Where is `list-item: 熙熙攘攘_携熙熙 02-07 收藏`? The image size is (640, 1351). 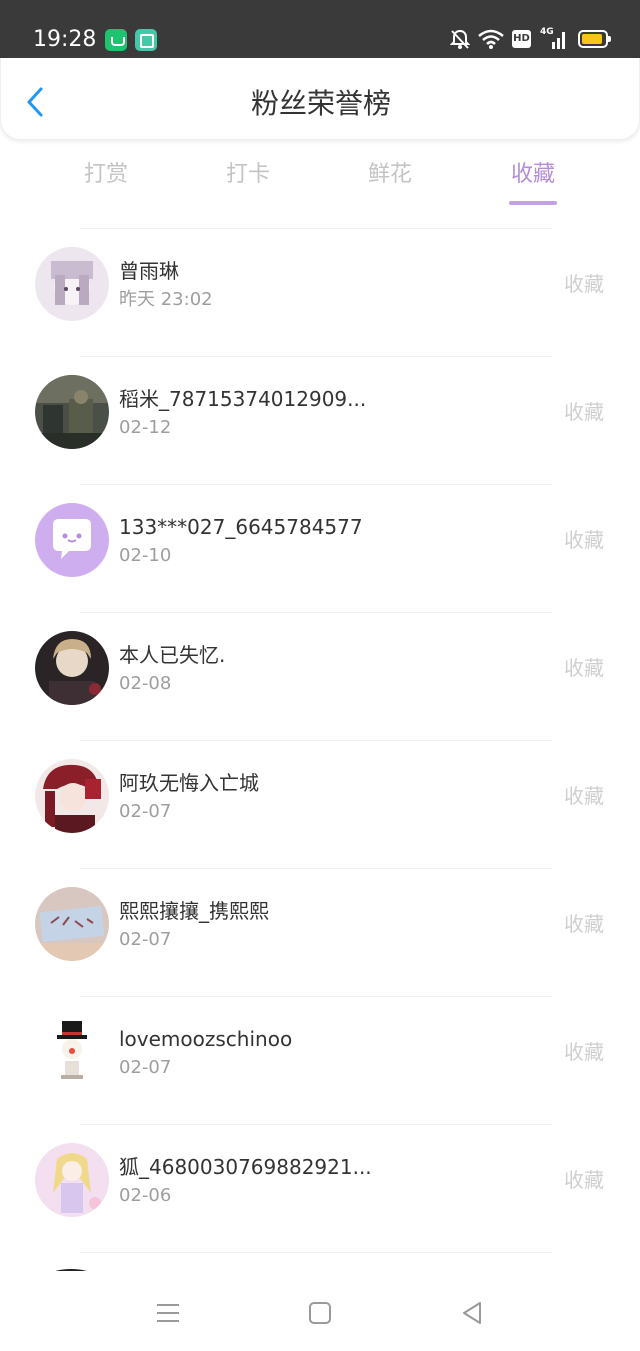
list-item: 熙熙攘攘_携熙熙 02-07 收藏 is located at coordinates (320, 932).